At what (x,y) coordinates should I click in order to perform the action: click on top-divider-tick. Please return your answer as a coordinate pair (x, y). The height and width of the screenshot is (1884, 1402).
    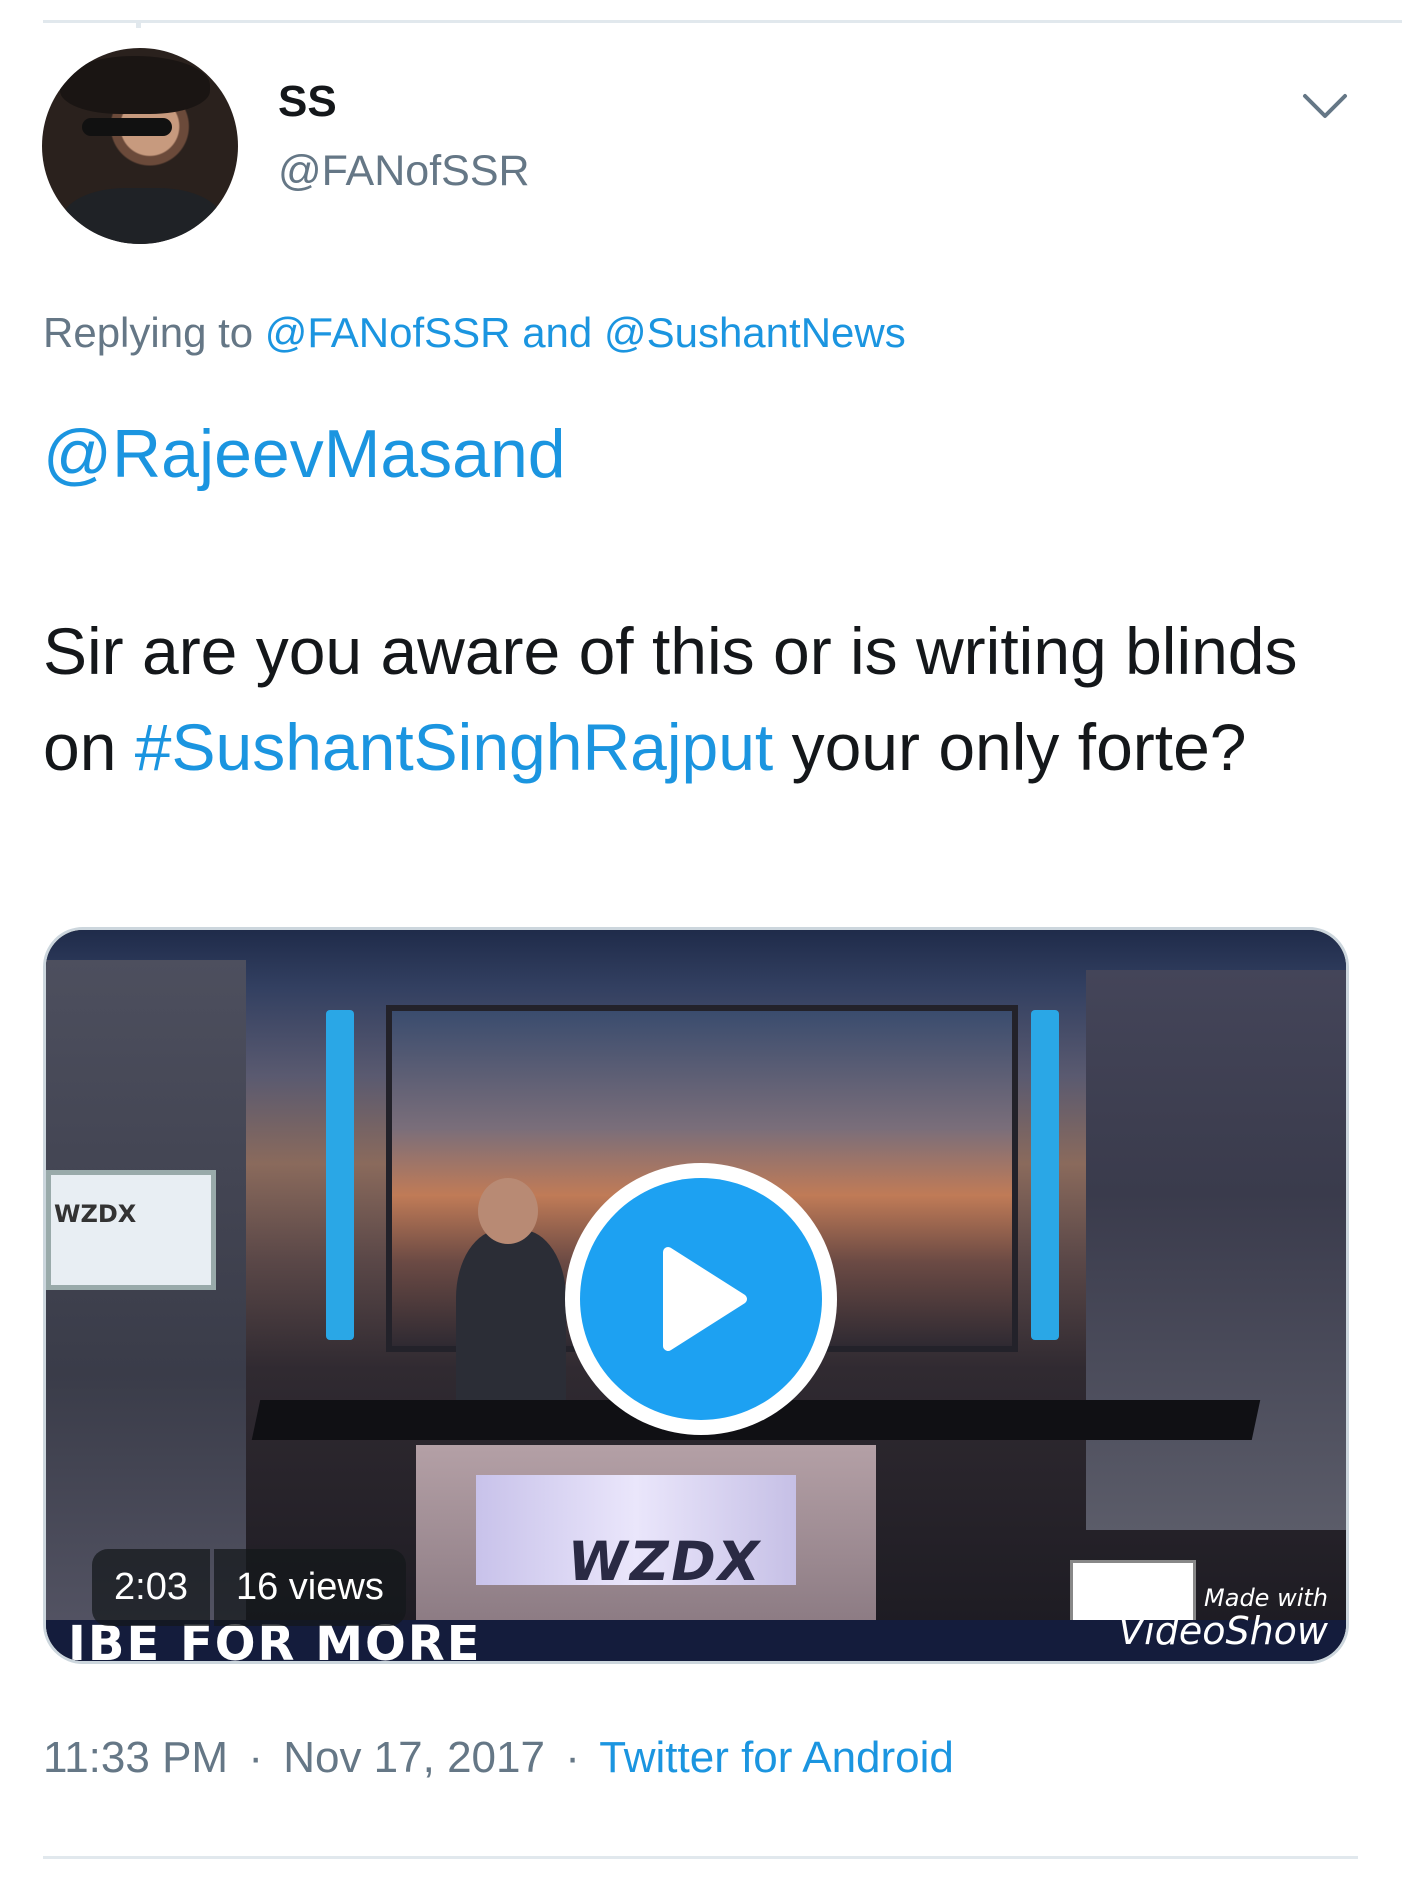
    Looking at the image, I should click on (138, 24).